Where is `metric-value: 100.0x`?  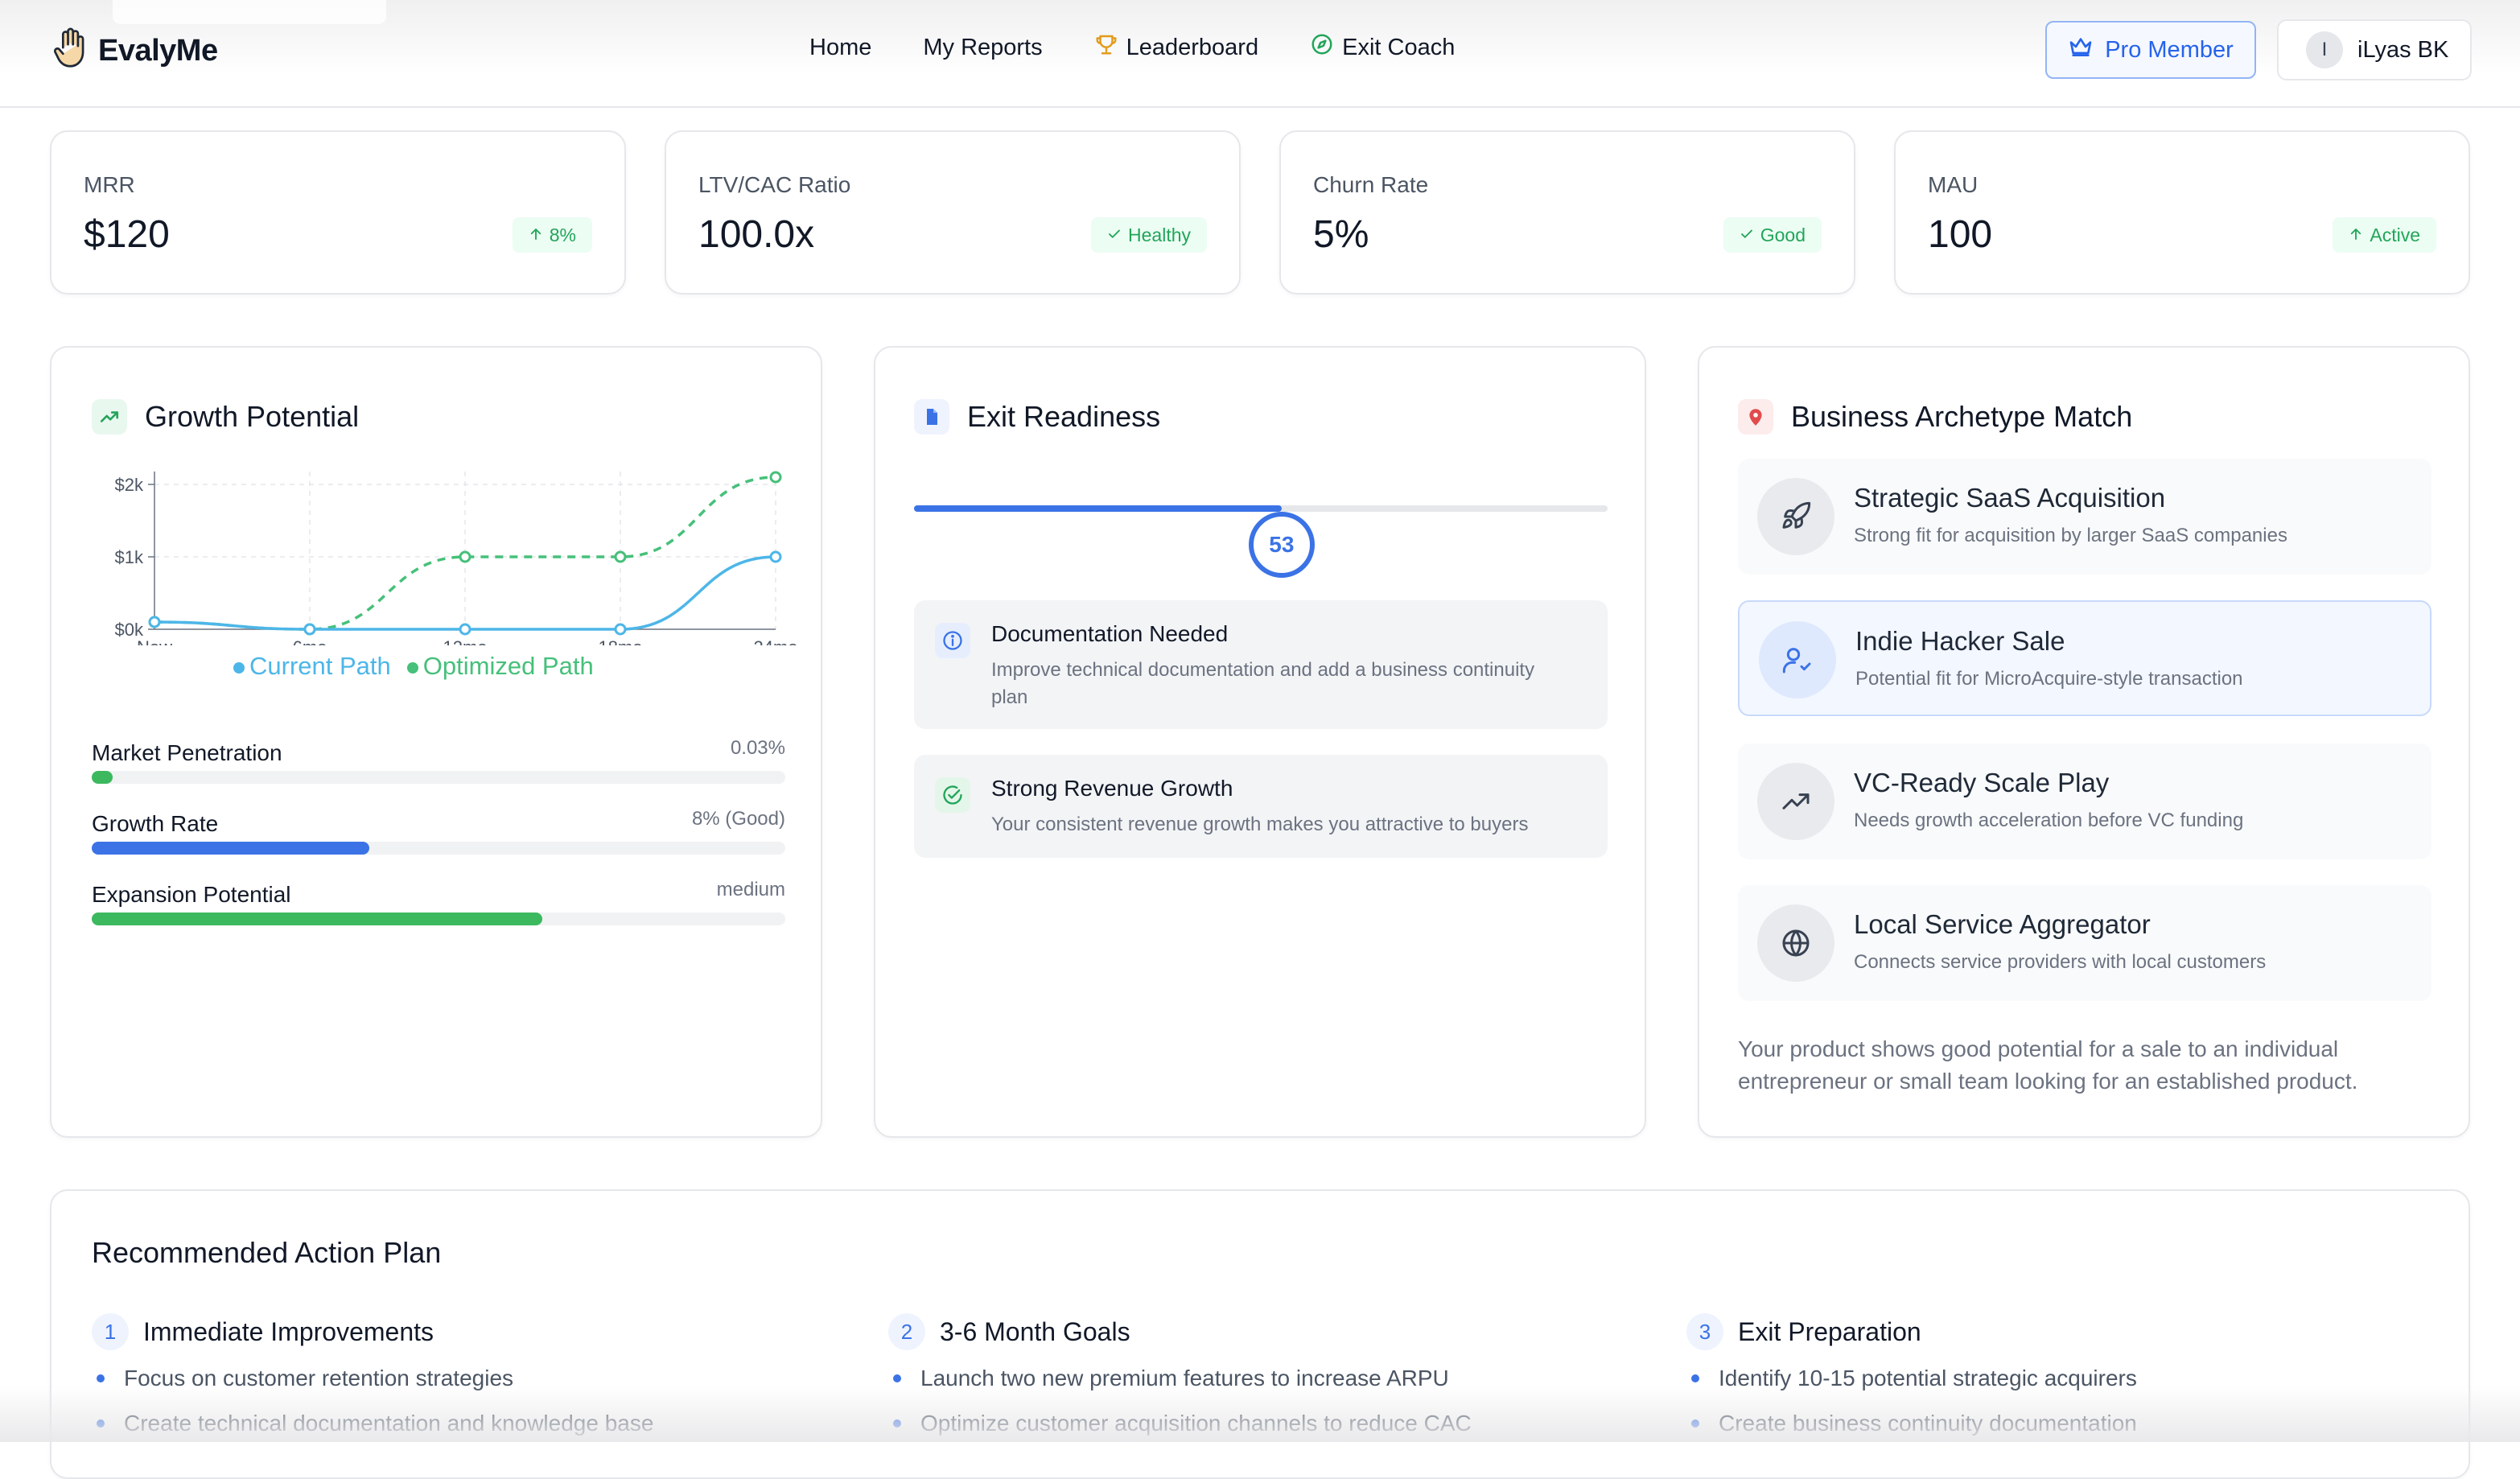
metric-value: 100.0x is located at coordinates (757, 234).